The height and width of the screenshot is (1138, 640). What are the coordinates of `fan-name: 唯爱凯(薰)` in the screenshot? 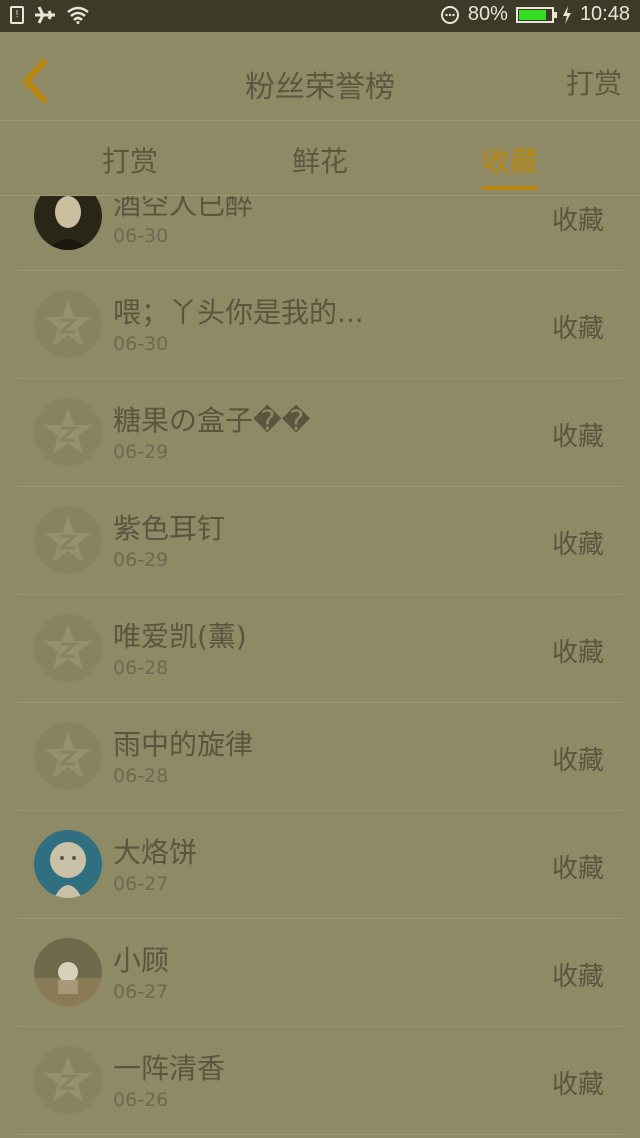 It's located at (180, 636).